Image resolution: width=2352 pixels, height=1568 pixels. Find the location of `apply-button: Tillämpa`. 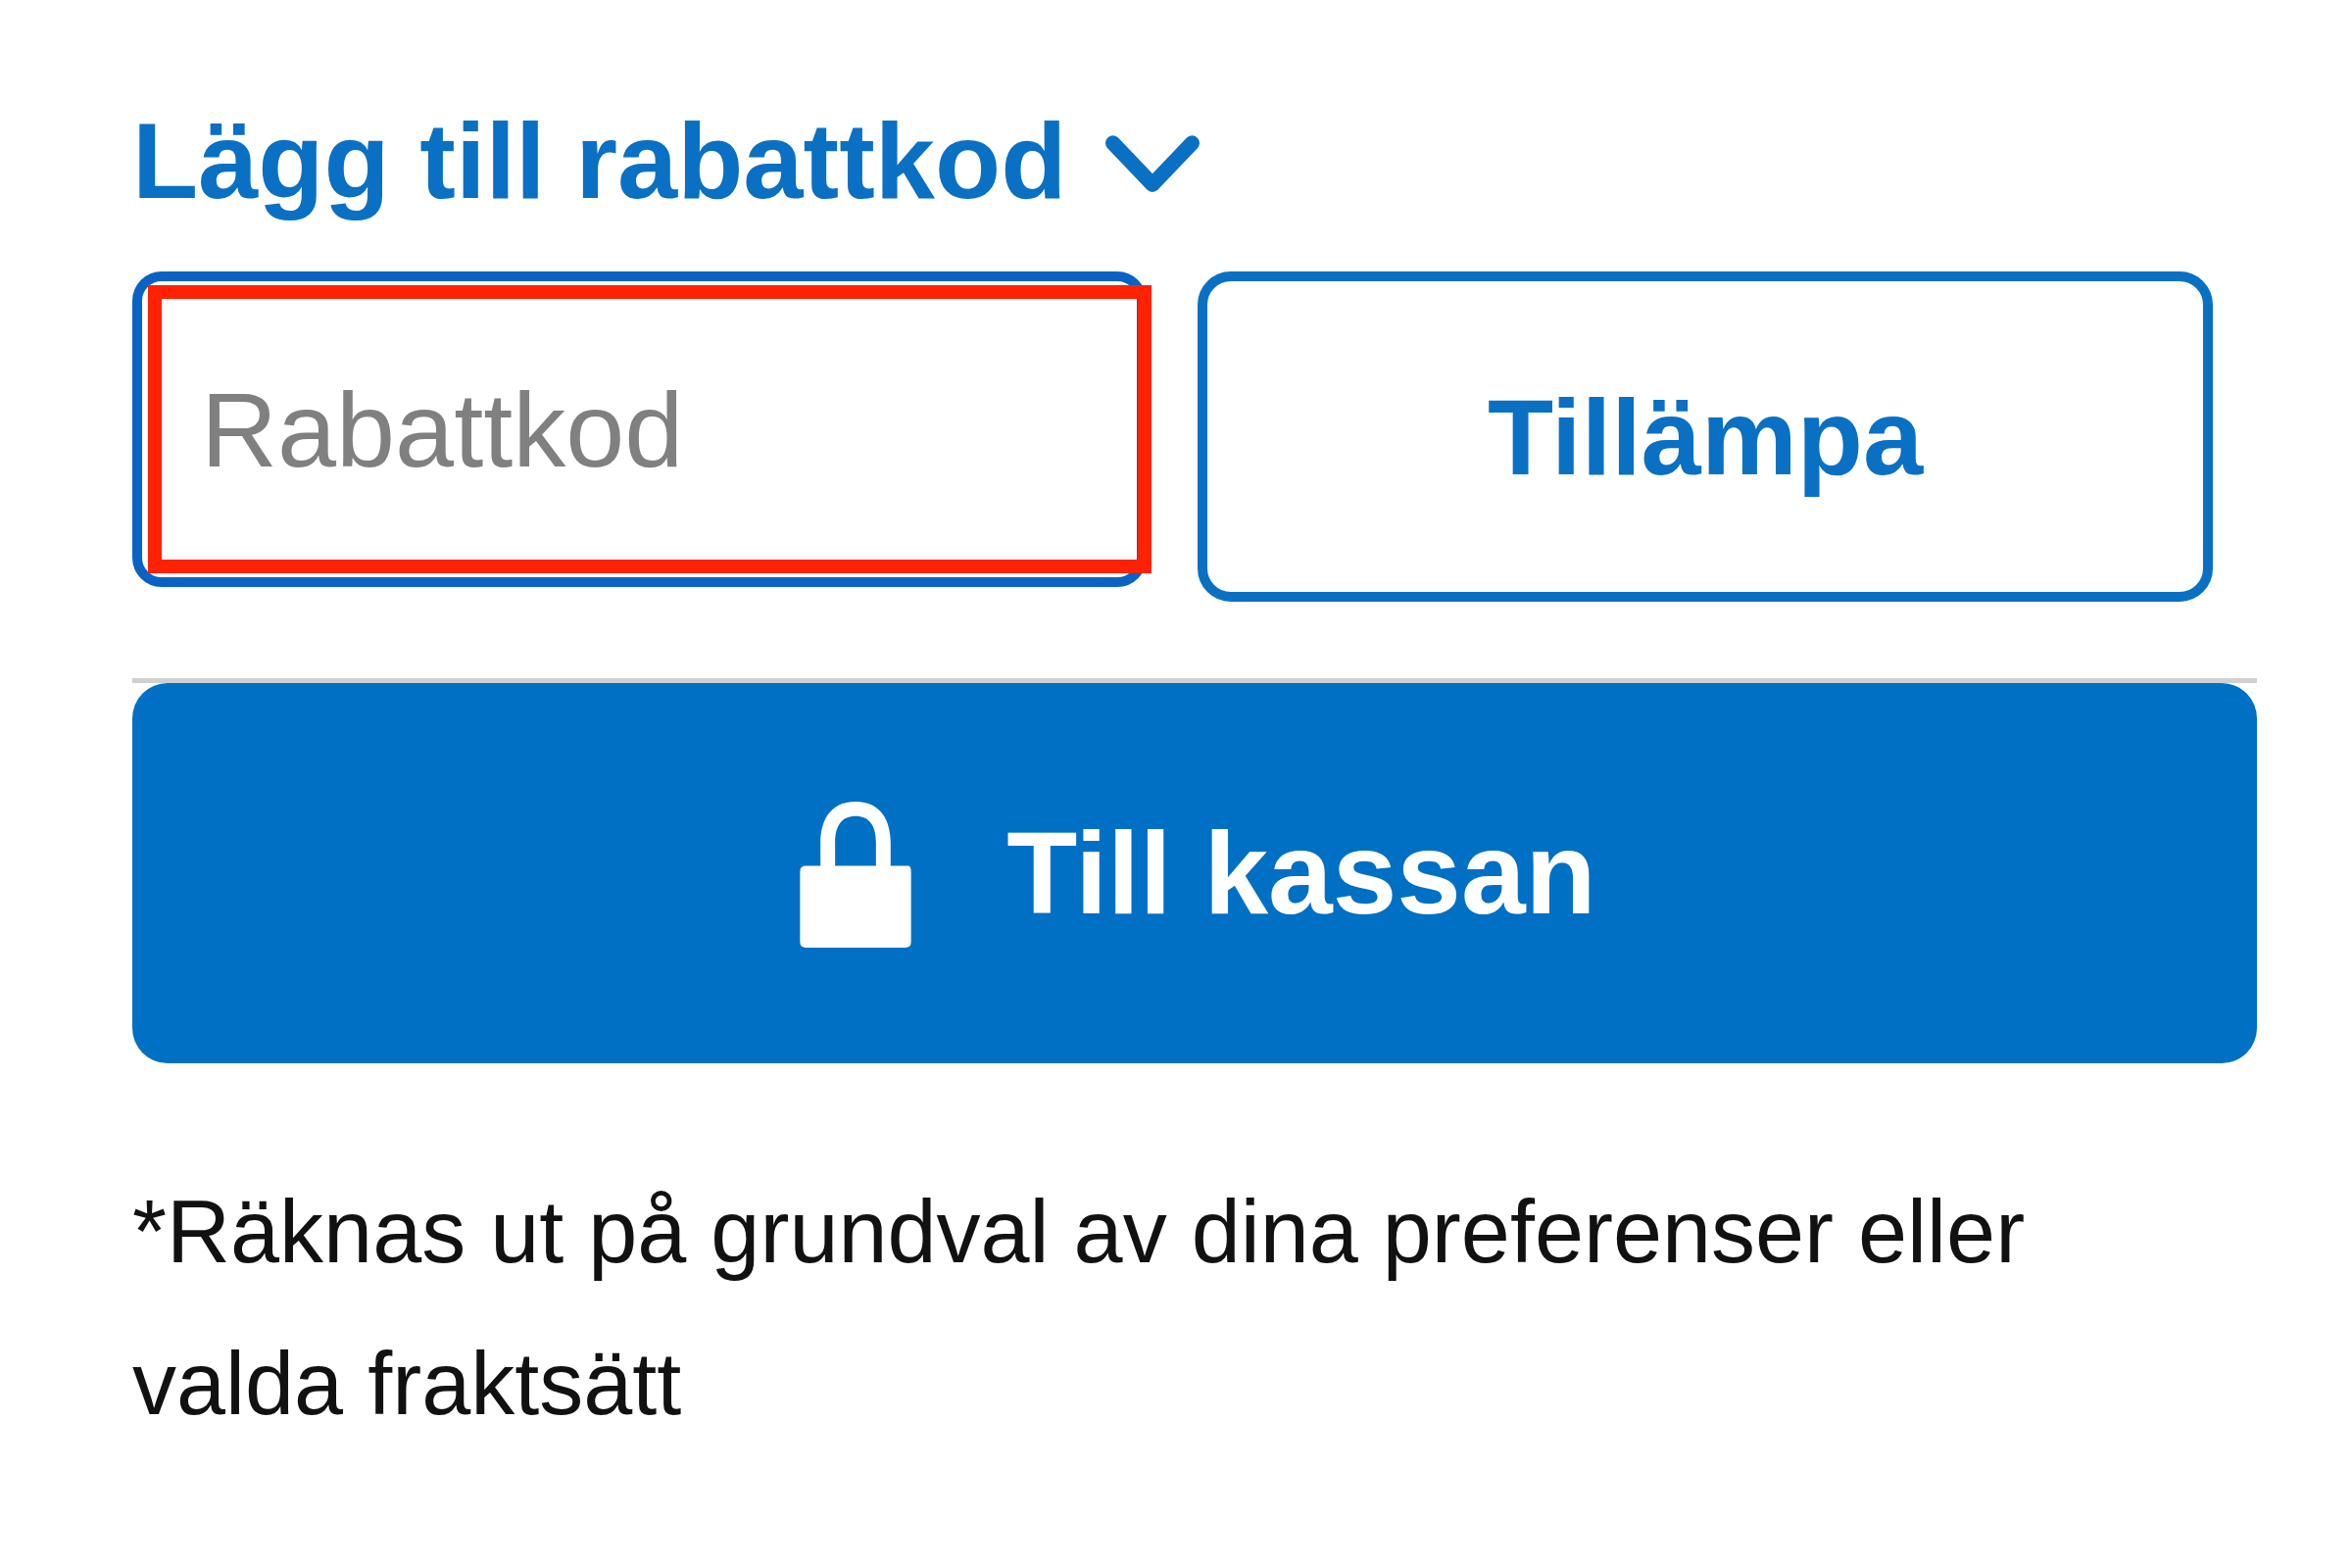

apply-button: Tillämpa is located at coordinates (1705, 436).